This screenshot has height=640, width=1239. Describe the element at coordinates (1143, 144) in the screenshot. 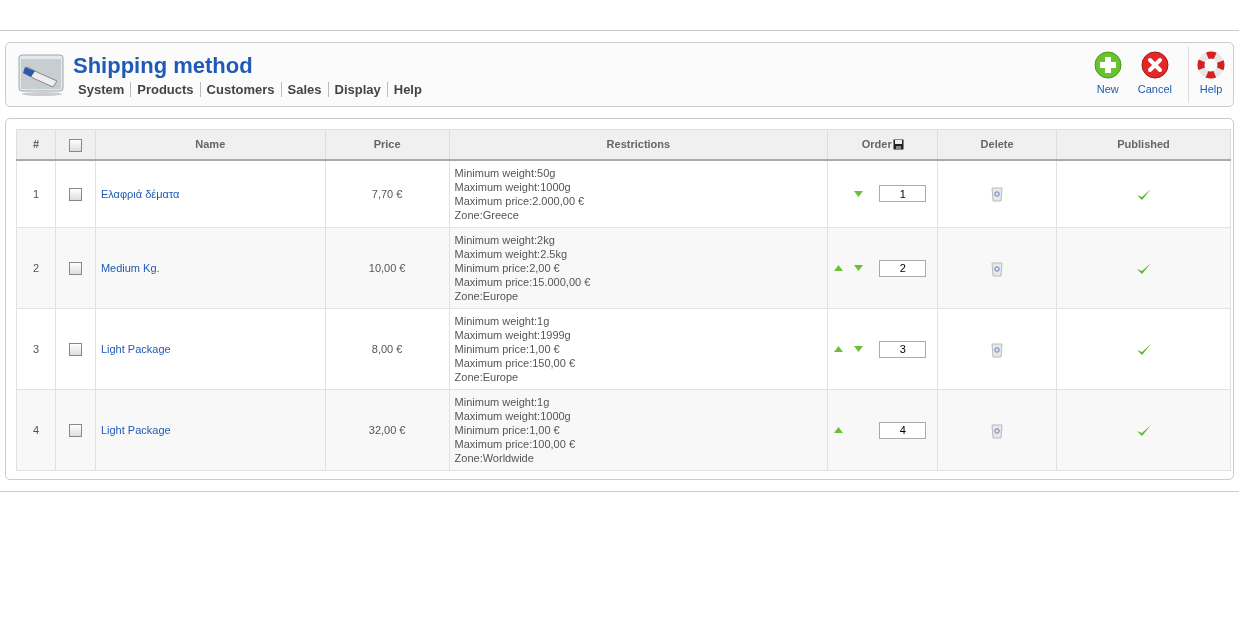

I see `column-header: Published` at that location.